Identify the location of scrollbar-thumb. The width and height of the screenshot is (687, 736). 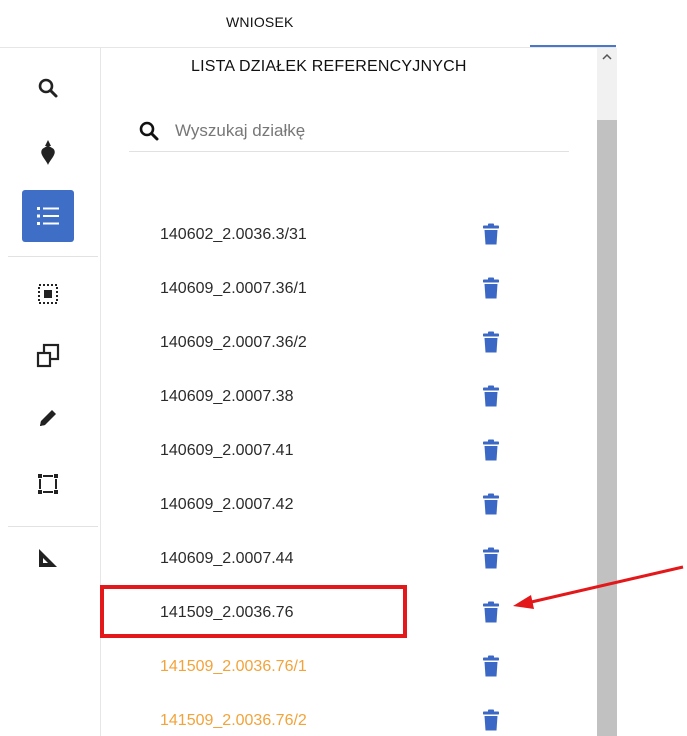
(607, 428).